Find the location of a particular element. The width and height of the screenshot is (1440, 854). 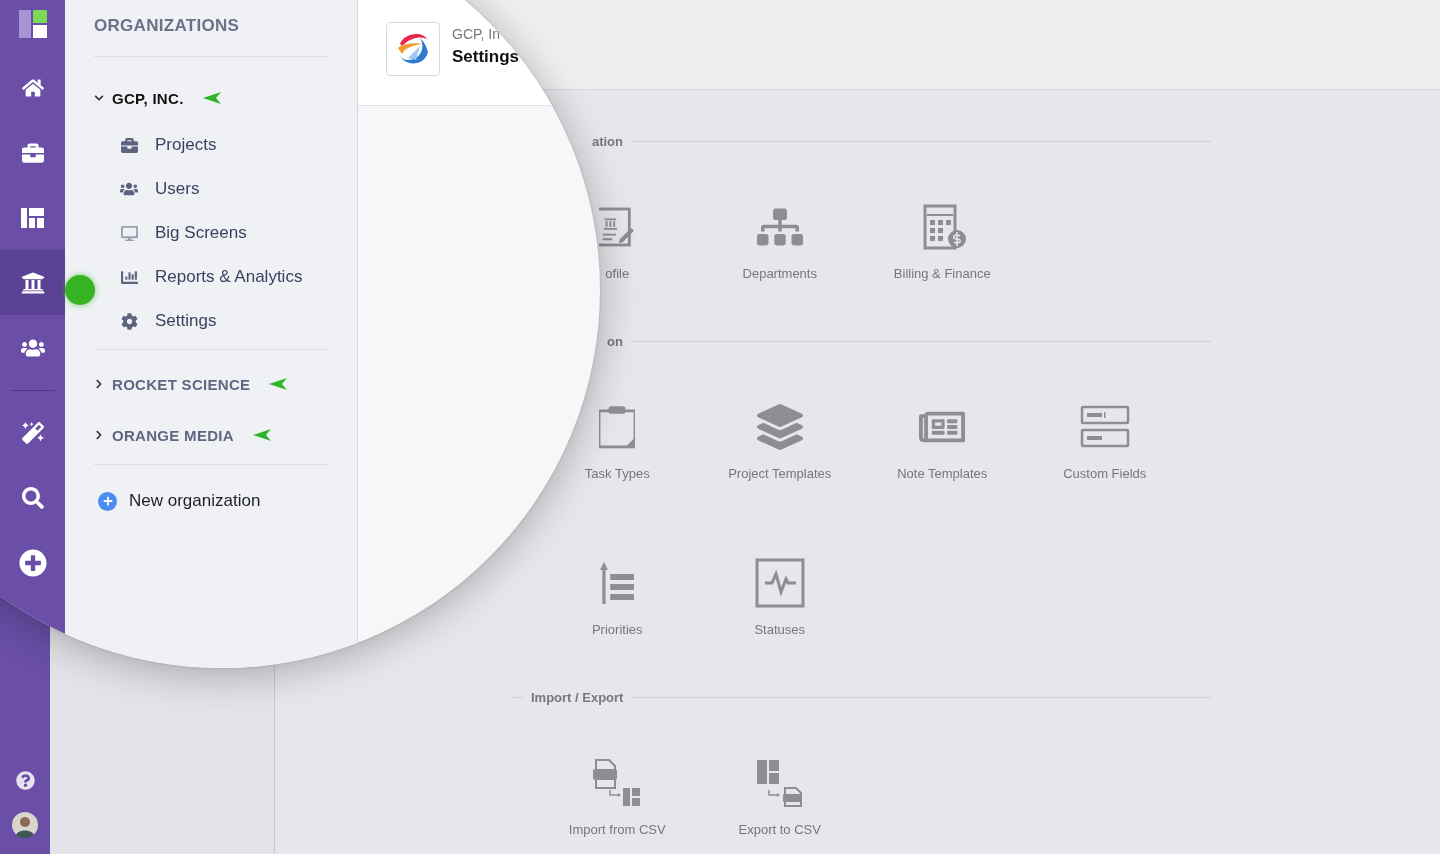

bank-icon is located at coordinates (32, 282).